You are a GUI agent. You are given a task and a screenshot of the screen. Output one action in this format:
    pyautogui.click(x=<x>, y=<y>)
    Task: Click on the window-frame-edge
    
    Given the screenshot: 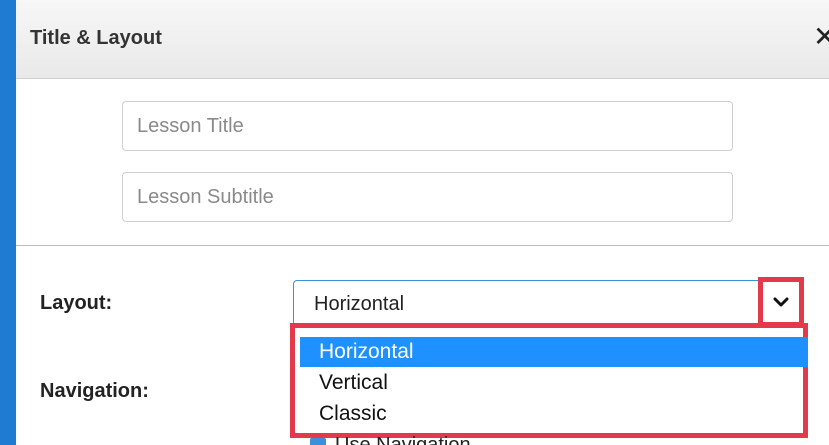 What is the action you would take?
    pyautogui.click(x=8, y=222)
    